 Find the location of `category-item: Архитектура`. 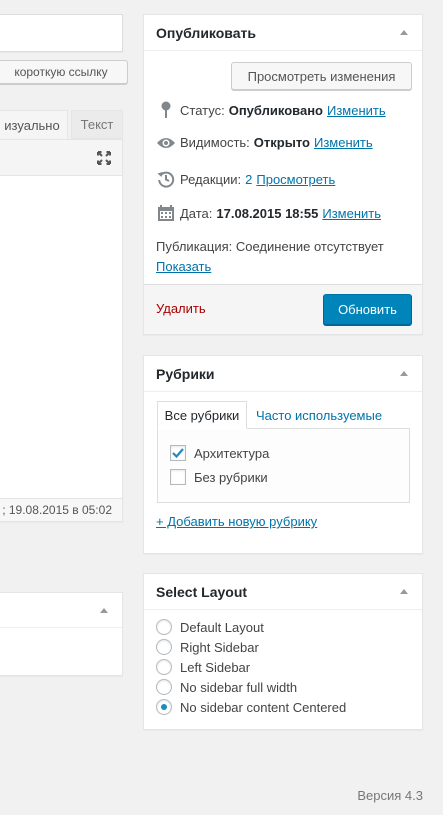

category-item: Архитектура is located at coordinates (219, 453).